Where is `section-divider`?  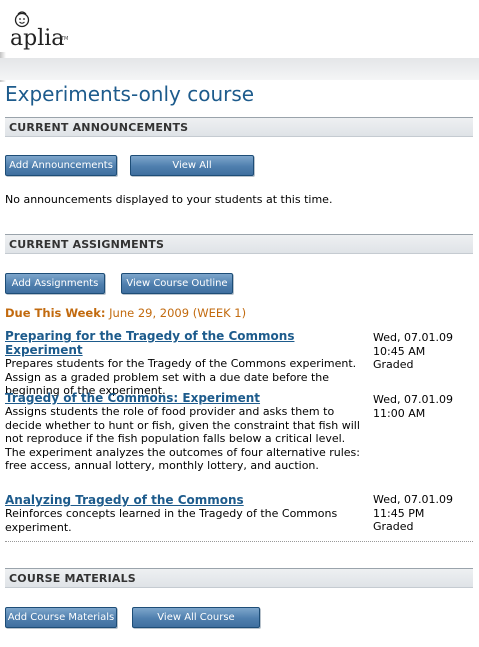
section-divider is located at coordinates (239, 541).